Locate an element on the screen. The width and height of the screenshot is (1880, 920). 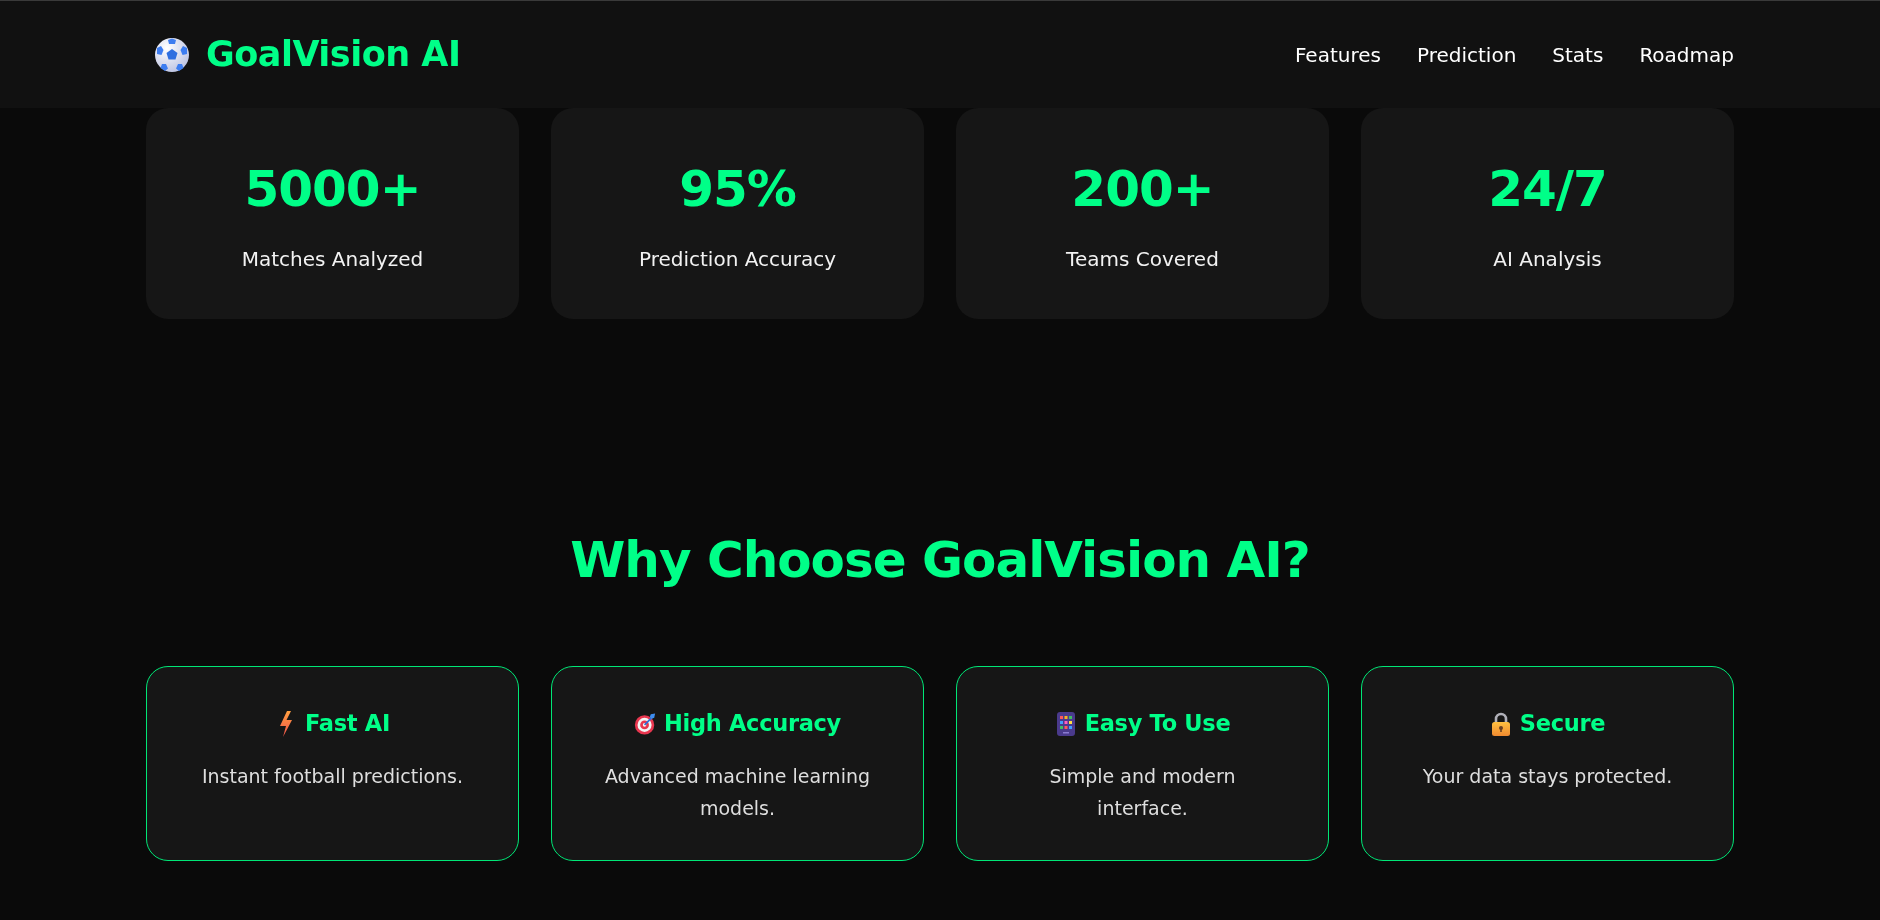
feature-title: Fast AI is located at coordinates (347, 723).